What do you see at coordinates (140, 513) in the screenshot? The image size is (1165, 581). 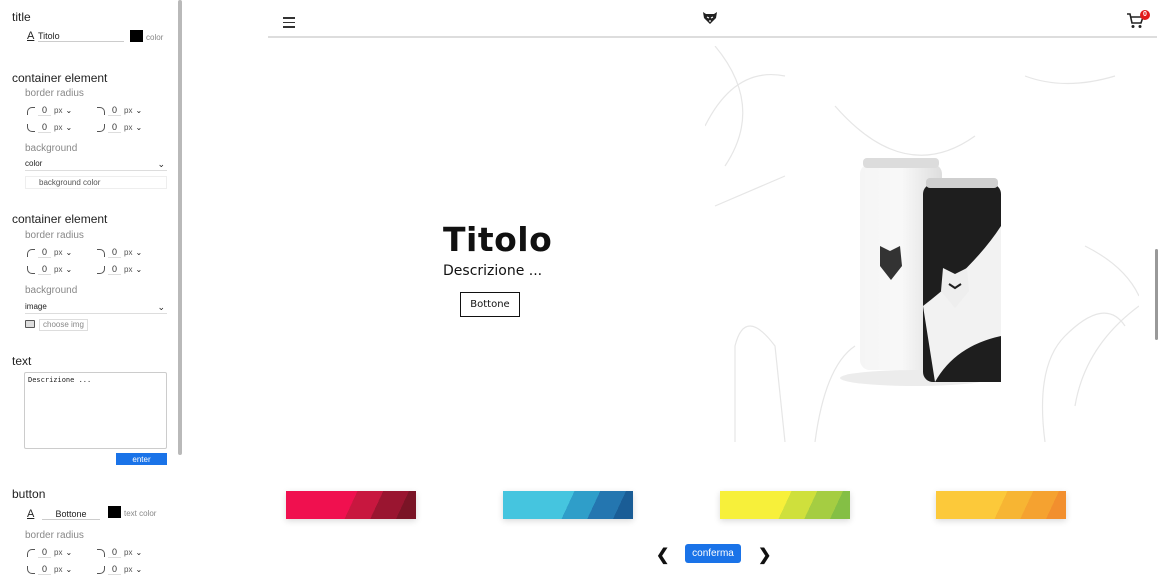 I see `text-color-label: text color` at bounding box center [140, 513].